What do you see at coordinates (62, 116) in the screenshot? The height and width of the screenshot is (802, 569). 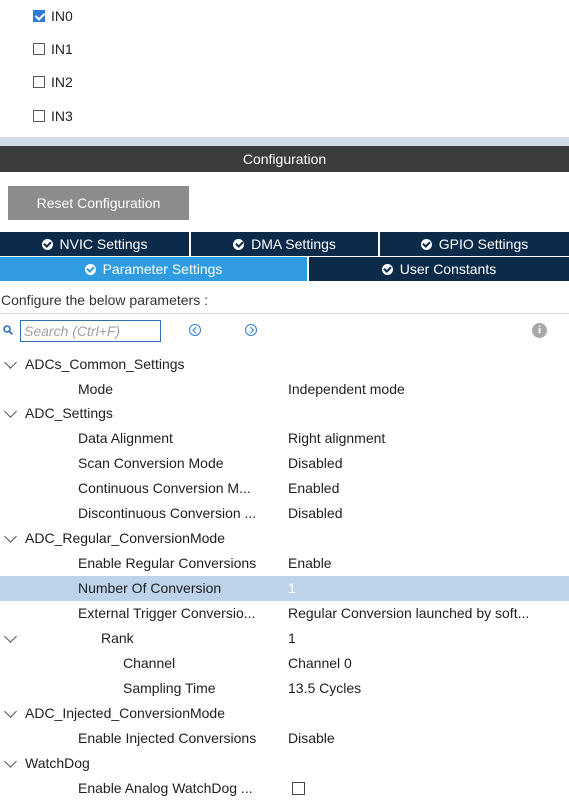 I see `channel-label: IN3` at bounding box center [62, 116].